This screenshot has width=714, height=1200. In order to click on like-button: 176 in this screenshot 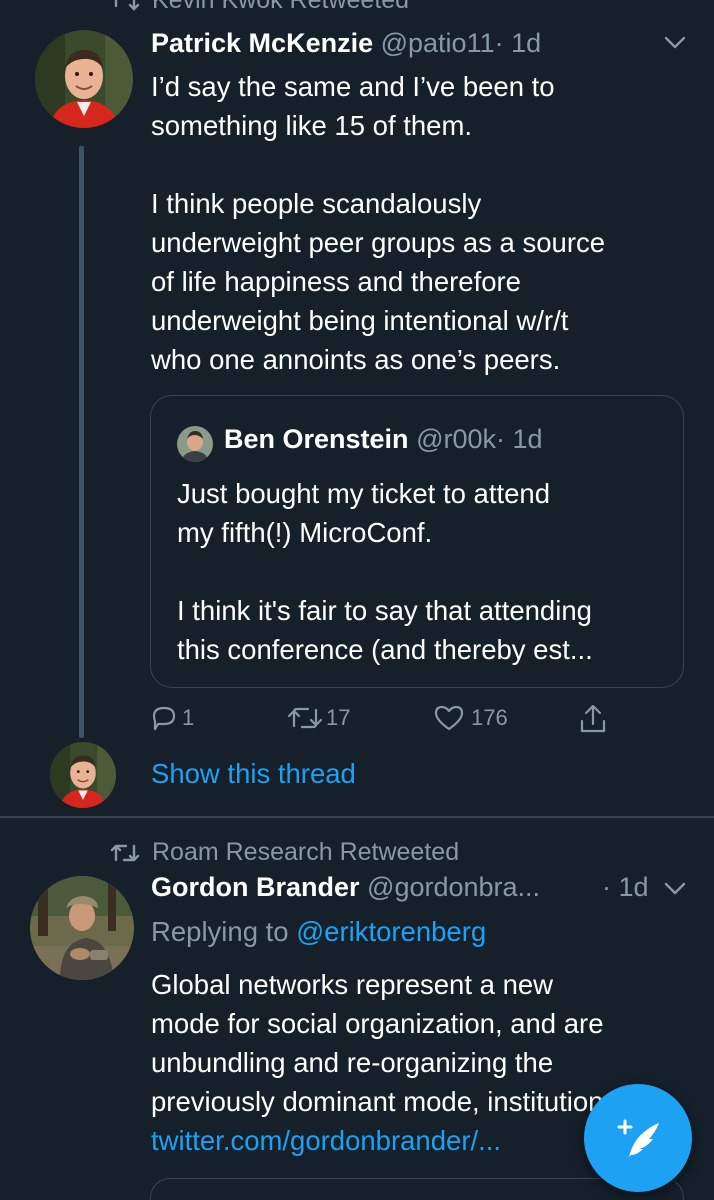, I will do `click(470, 718)`.